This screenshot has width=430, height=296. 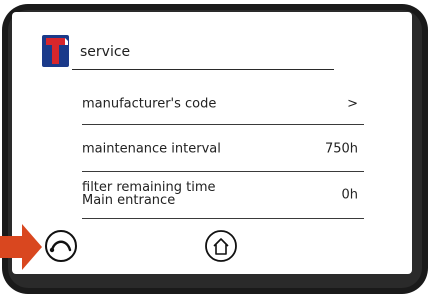 What do you see at coordinates (349, 195) in the screenshot?
I see `menu-item-value: 0h` at bounding box center [349, 195].